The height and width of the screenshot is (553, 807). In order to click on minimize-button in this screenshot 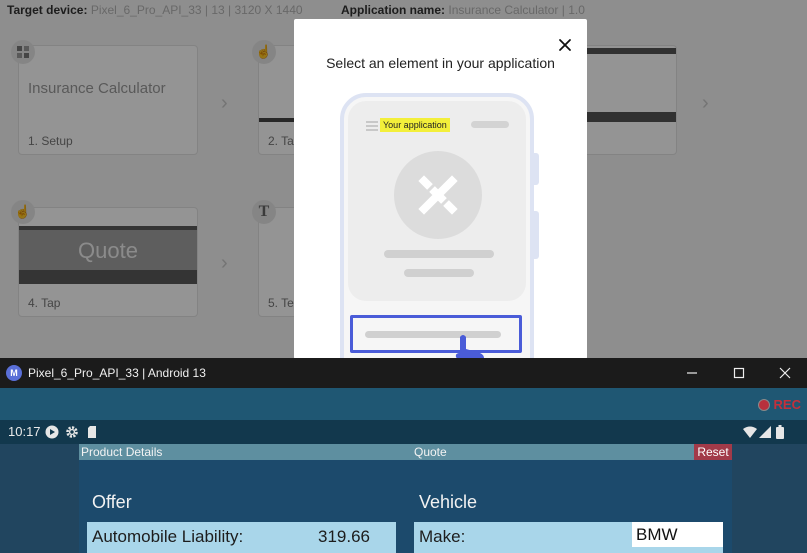, I will do `click(692, 373)`.